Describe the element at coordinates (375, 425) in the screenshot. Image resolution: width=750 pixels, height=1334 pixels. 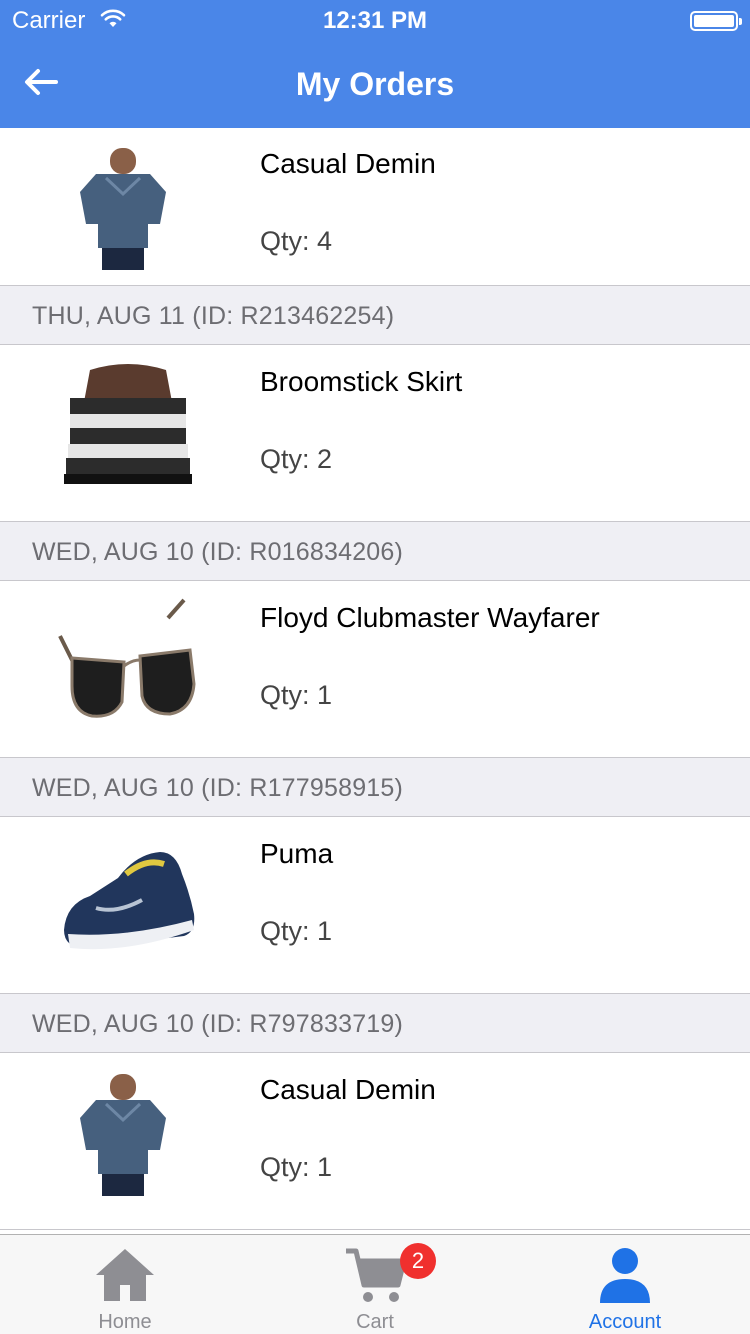
I see `order-item: Broomstick Skirt Qty: 2` at that location.